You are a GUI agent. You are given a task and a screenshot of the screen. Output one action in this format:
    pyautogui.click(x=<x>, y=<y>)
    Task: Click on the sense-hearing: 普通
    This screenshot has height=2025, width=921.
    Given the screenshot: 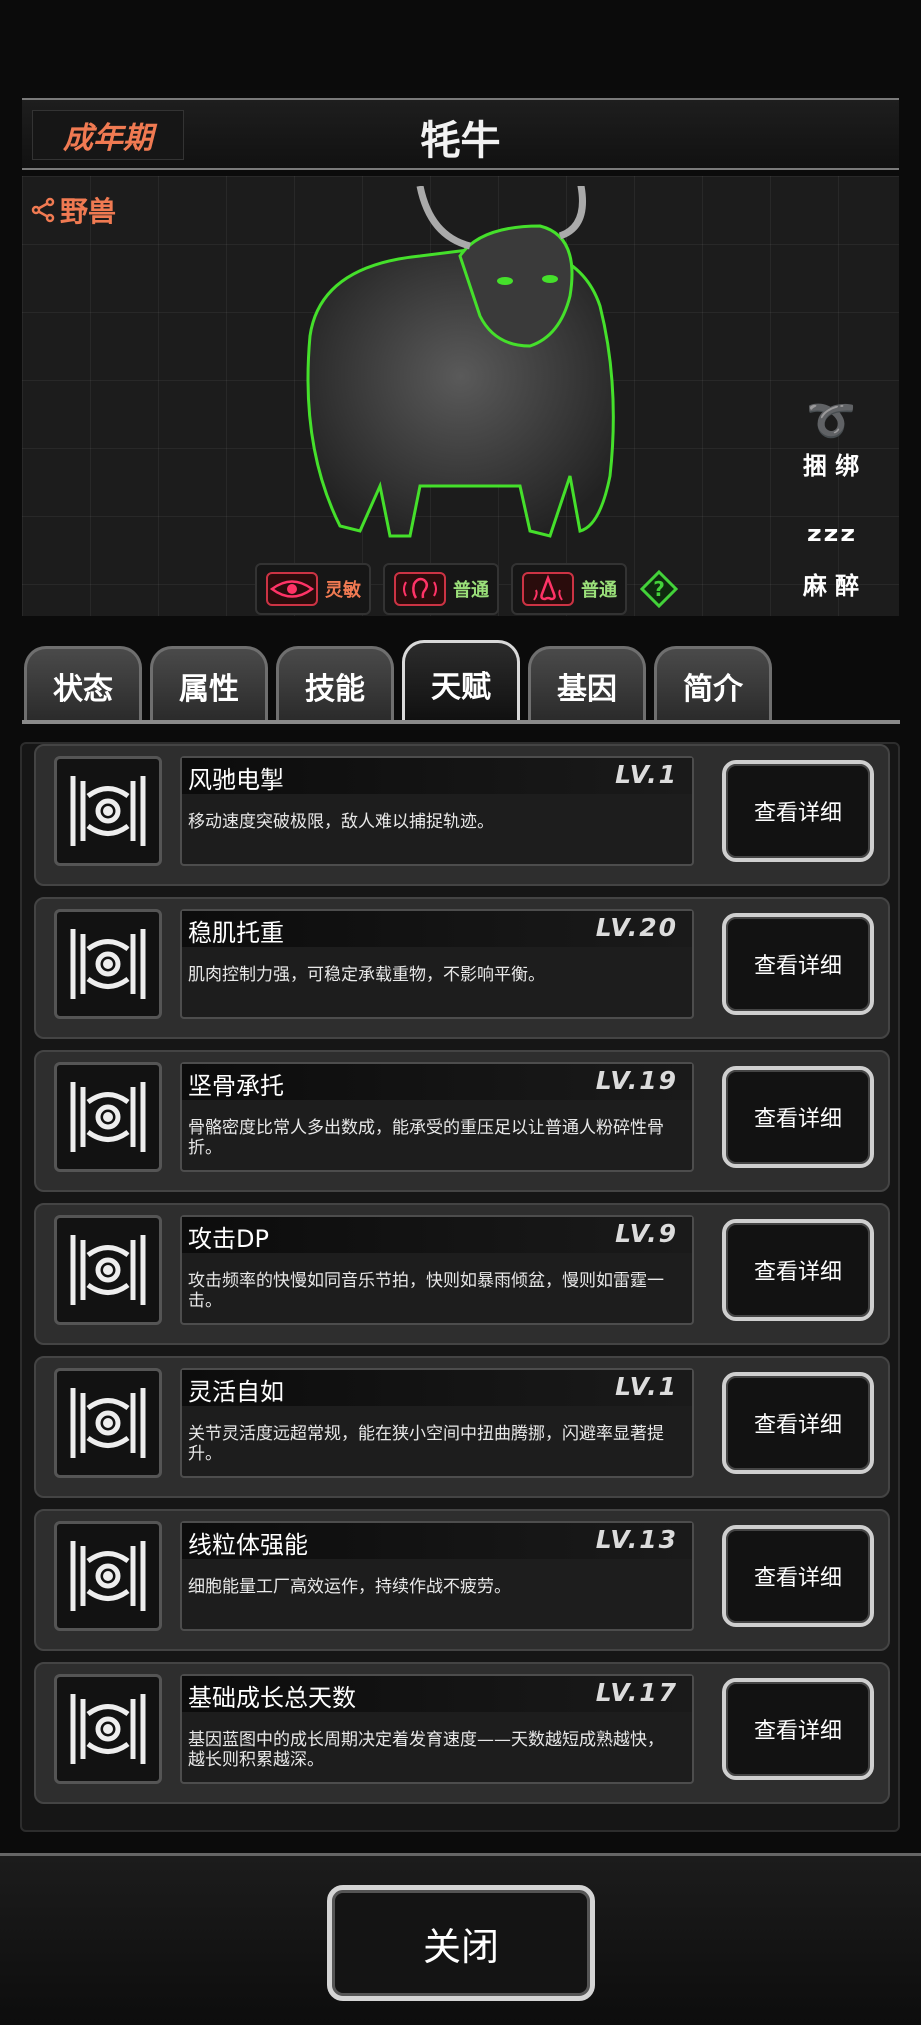 What is the action you would take?
    pyautogui.click(x=441, y=589)
    